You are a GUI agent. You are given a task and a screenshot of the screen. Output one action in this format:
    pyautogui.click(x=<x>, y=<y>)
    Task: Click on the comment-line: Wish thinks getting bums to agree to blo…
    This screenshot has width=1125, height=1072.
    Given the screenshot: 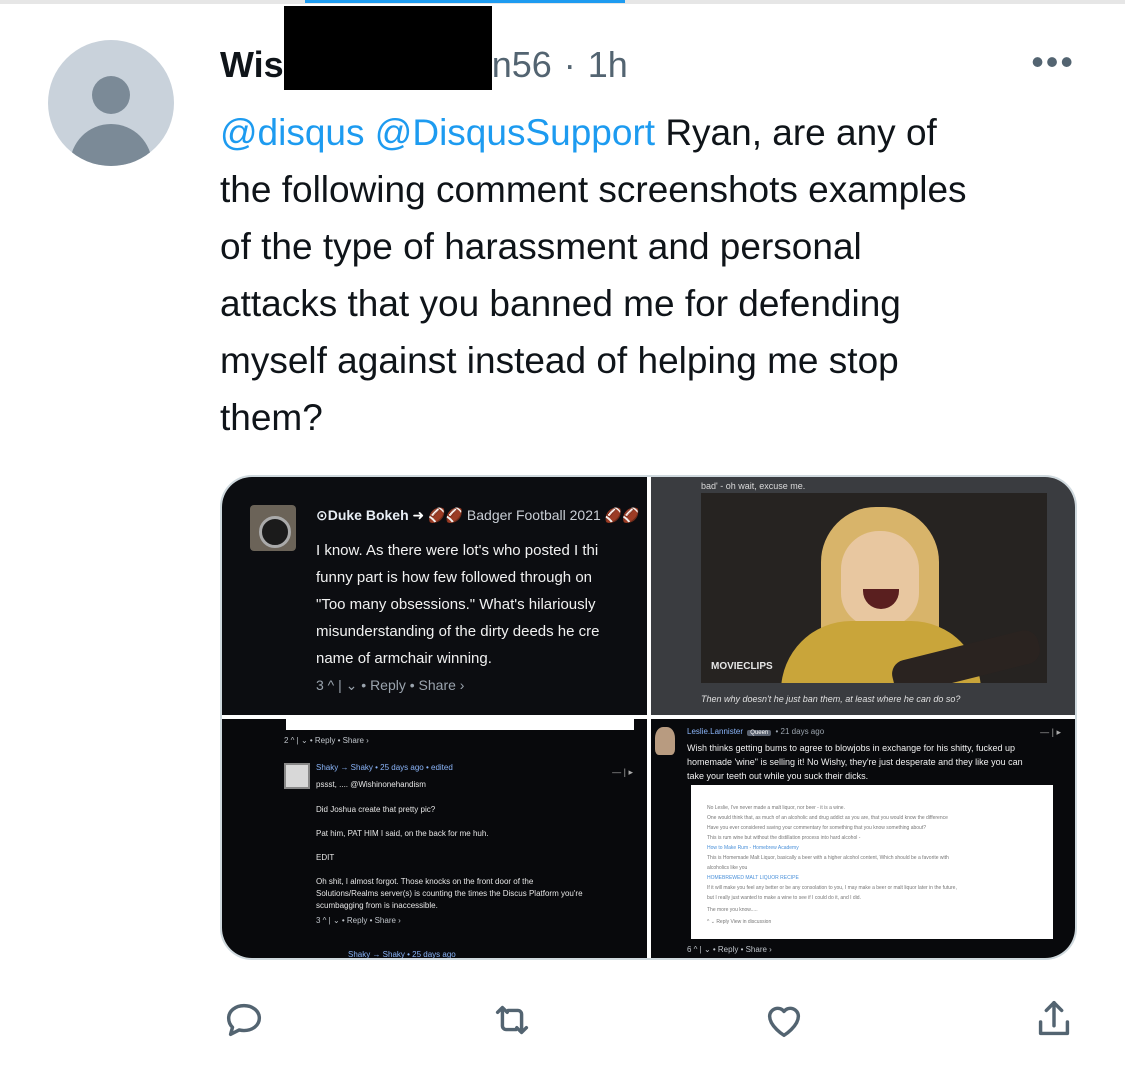 What is the action you would take?
    pyautogui.click(x=851, y=748)
    